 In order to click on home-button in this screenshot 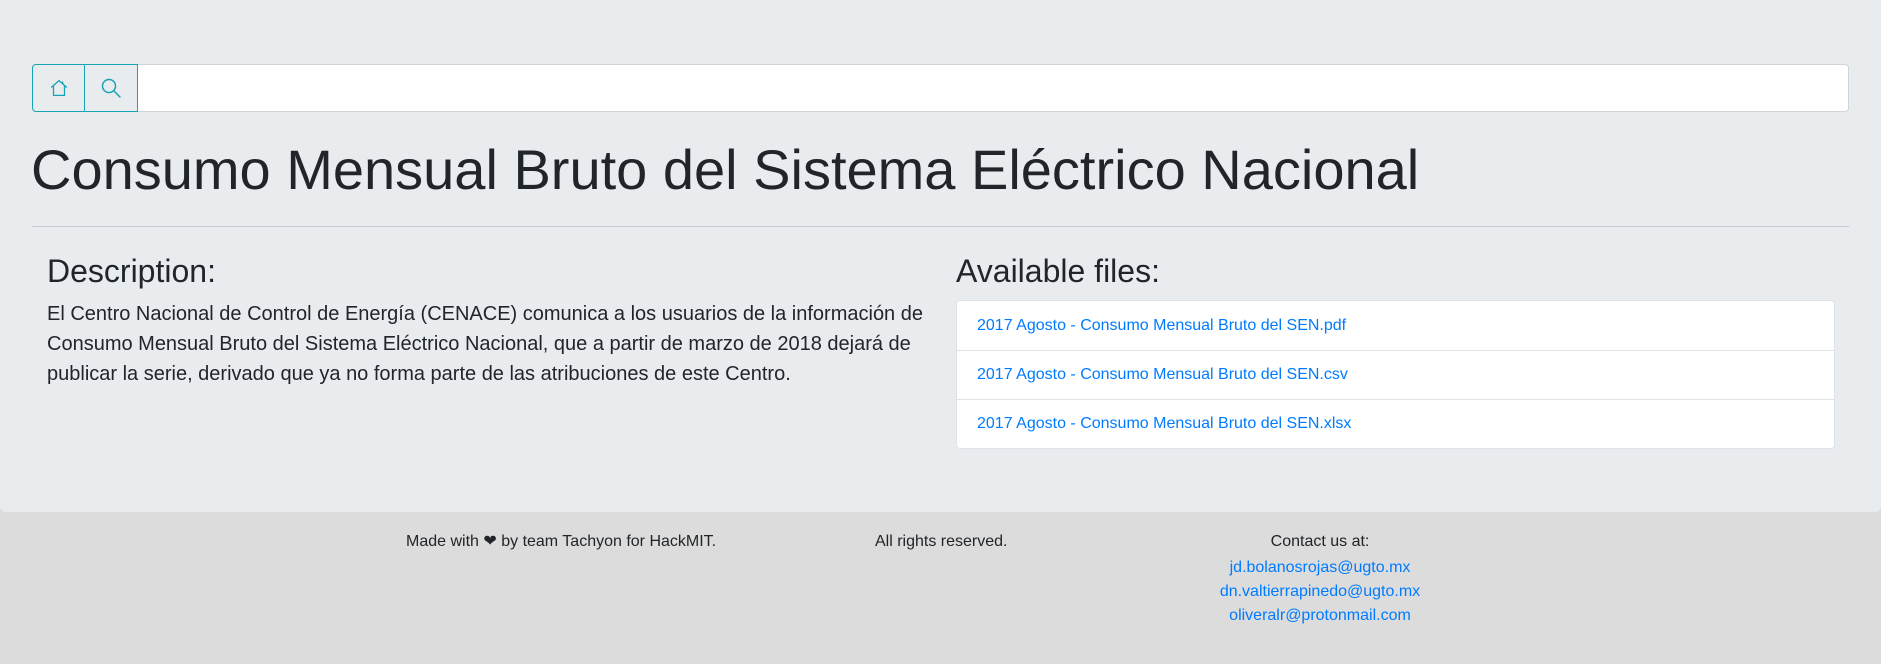, I will do `click(58, 88)`.